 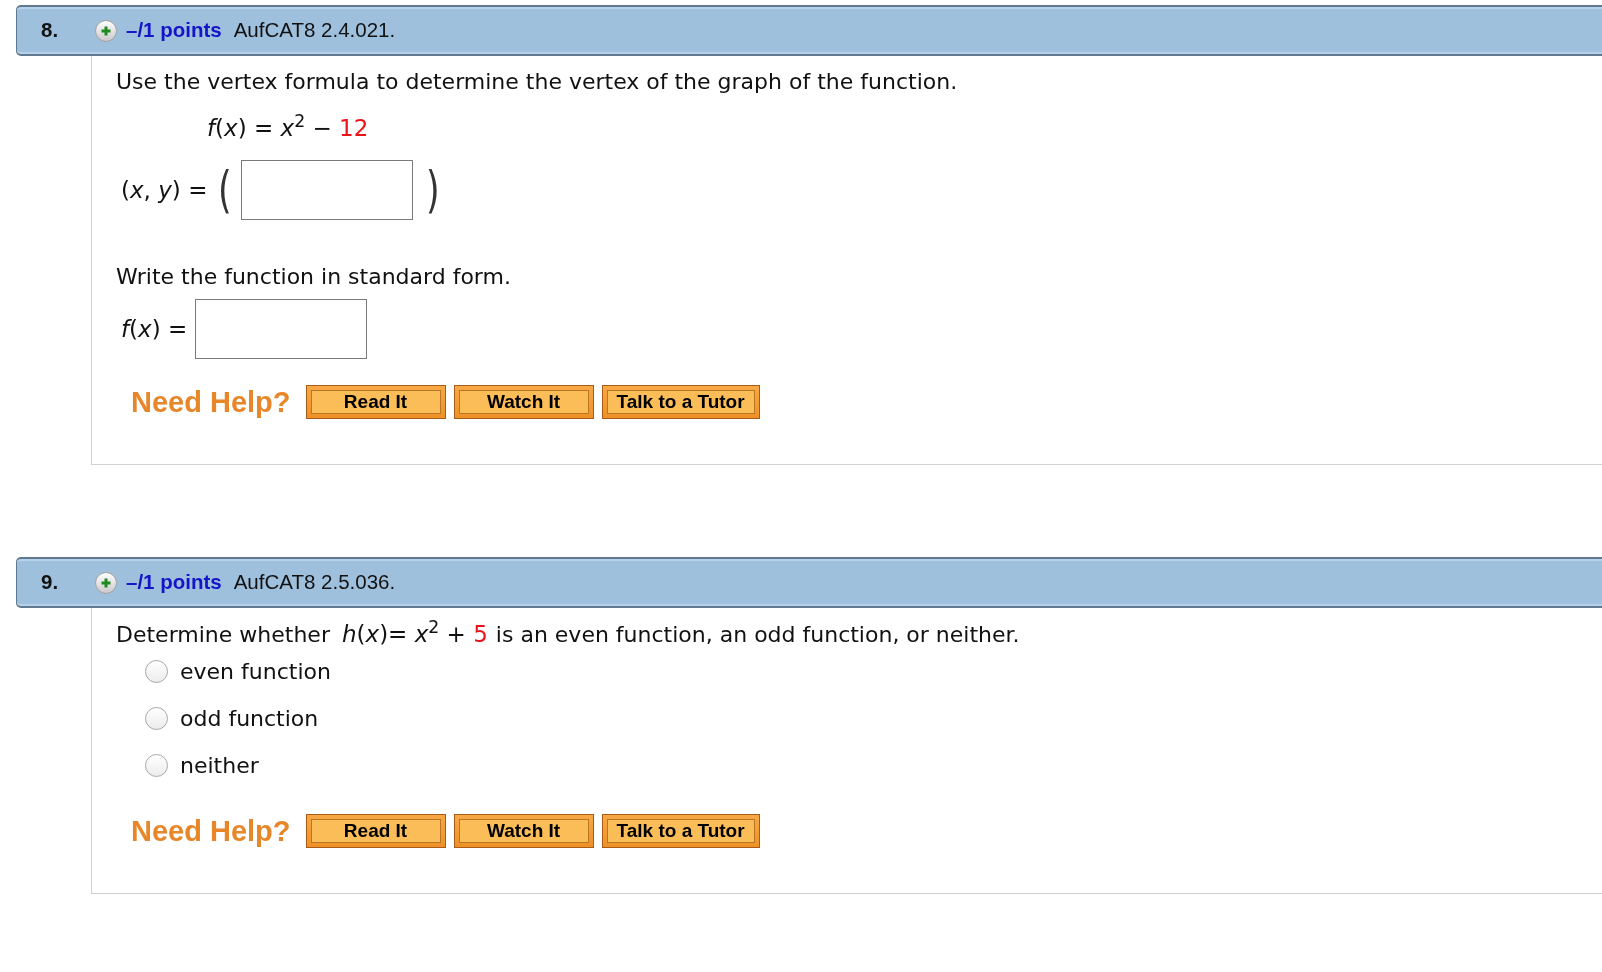 What do you see at coordinates (225, 190) in the screenshot?
I see `parenthesis: (` at bounding box center [225, 190].